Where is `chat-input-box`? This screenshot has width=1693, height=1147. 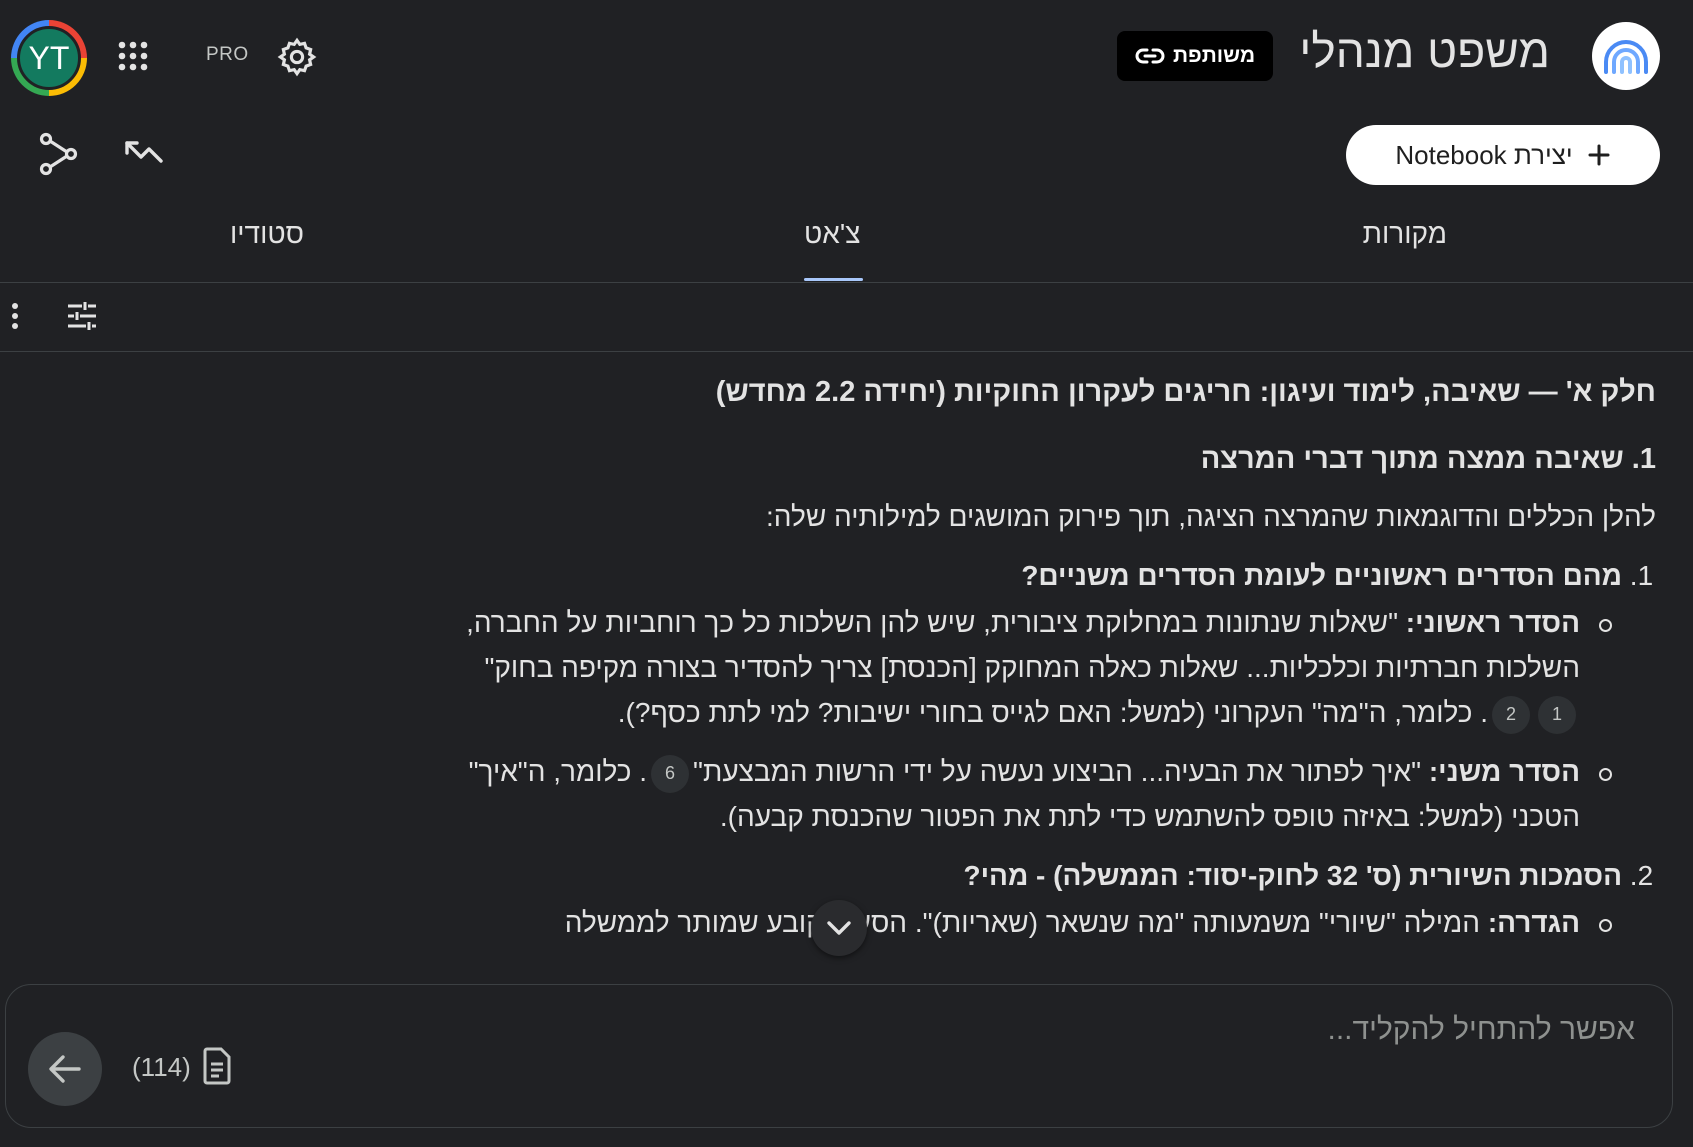
chat-input-box is located at coordinates (839, 1056).